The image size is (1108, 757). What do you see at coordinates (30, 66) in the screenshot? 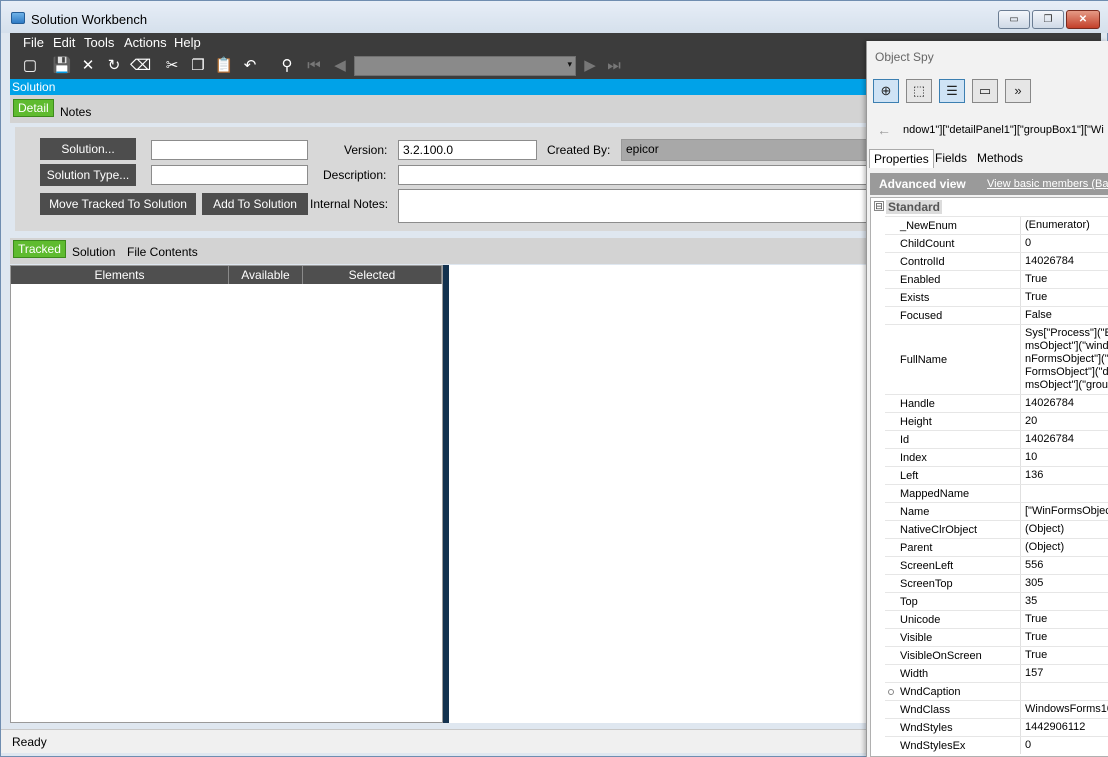
I see `new-icon: ▢` at bounding box center [30, 66].